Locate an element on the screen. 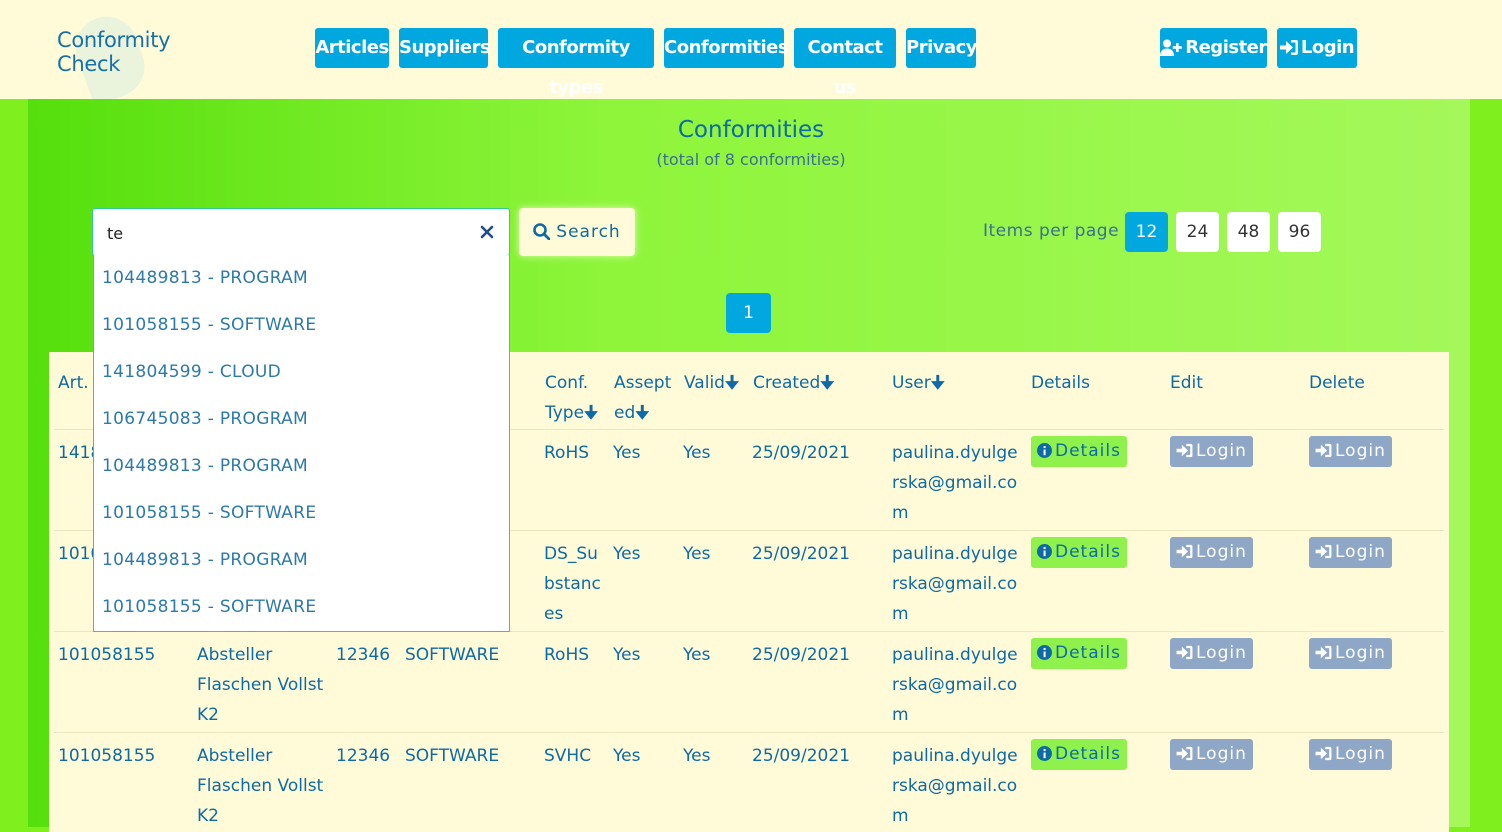  register-label: Register is located at coordinates (1226, 47).